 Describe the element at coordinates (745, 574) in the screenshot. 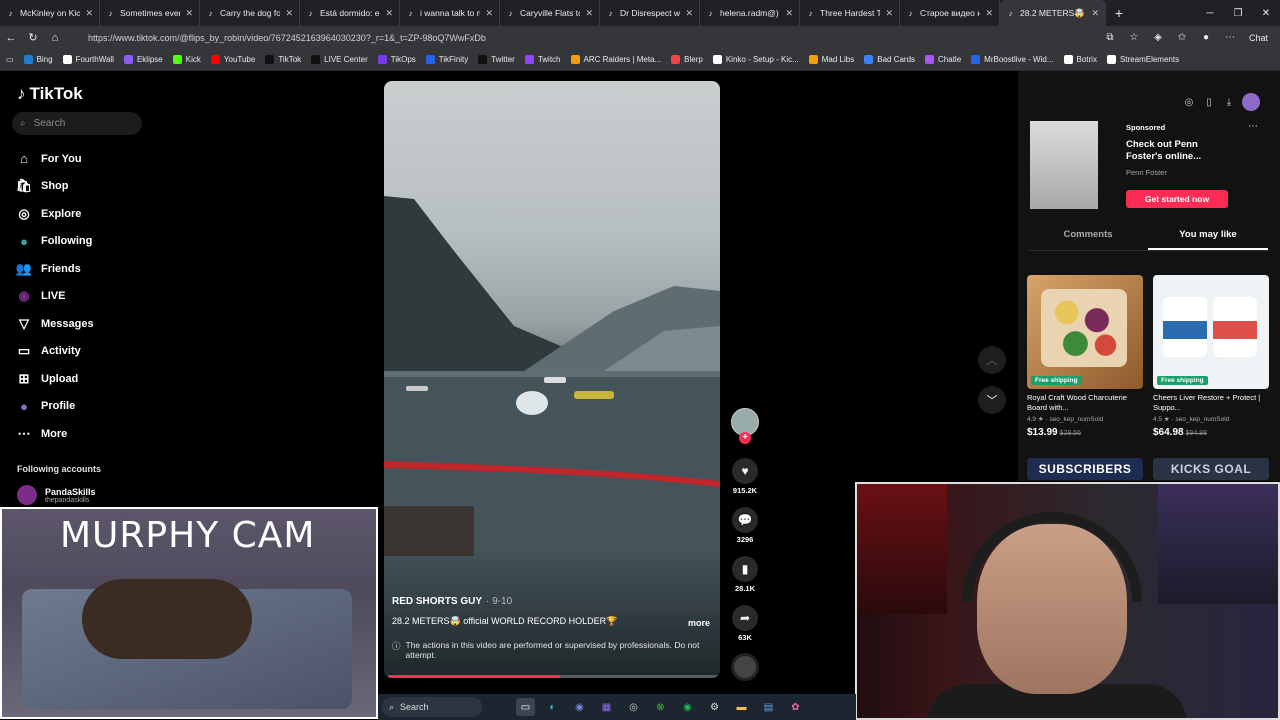

I see `save-button: ▮ 28.1K` at that location.